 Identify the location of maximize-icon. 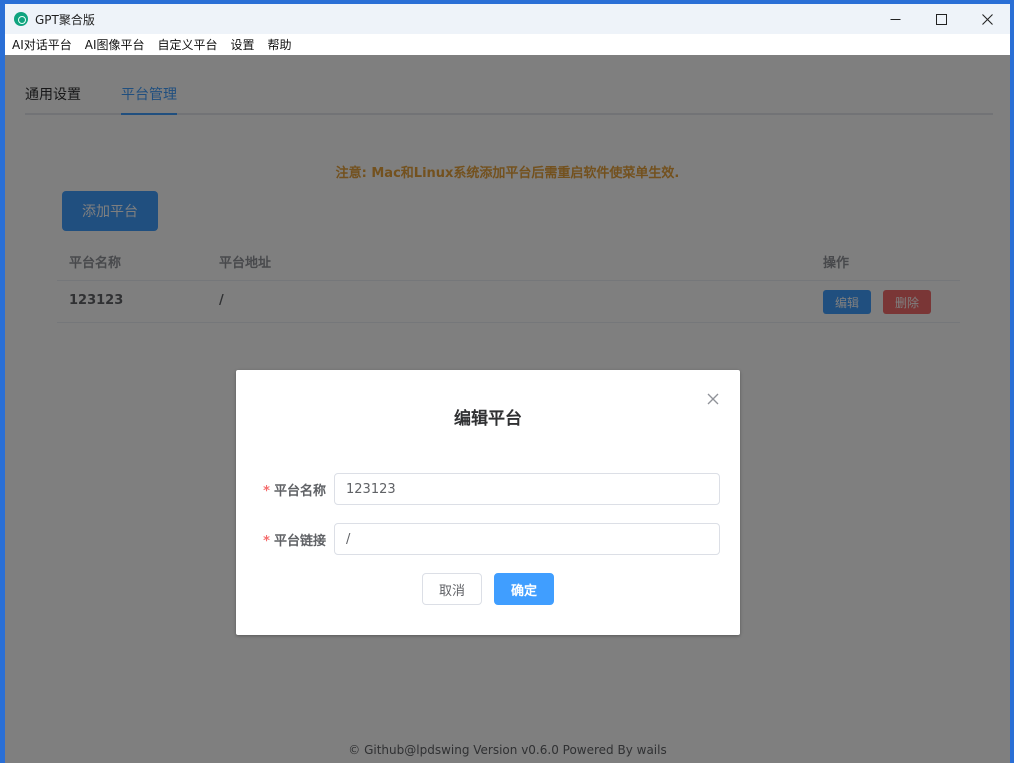
(941, 19).